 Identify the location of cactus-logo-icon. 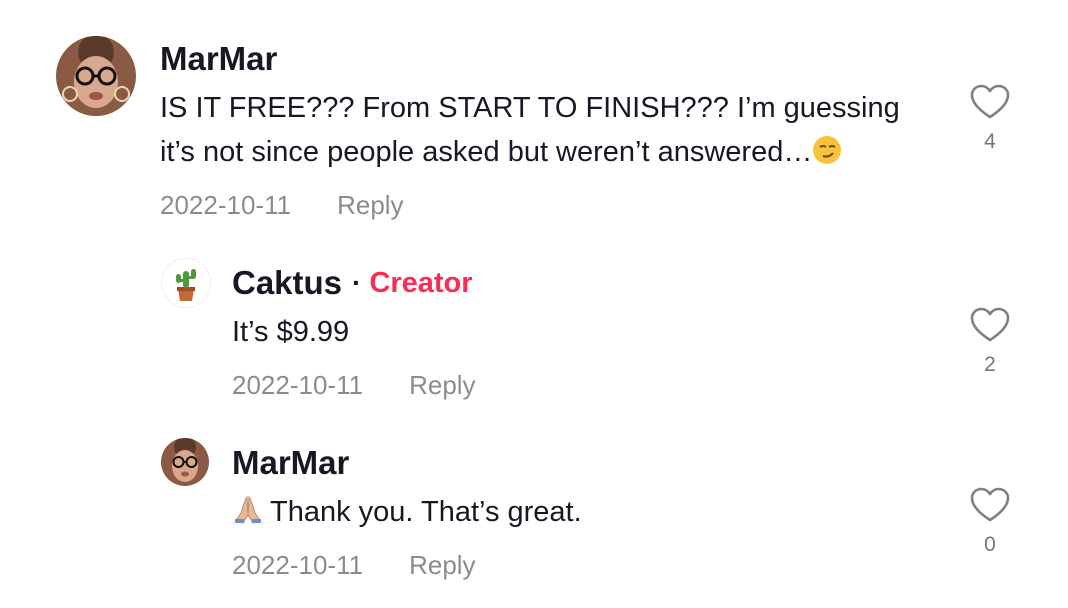
(186, 283).